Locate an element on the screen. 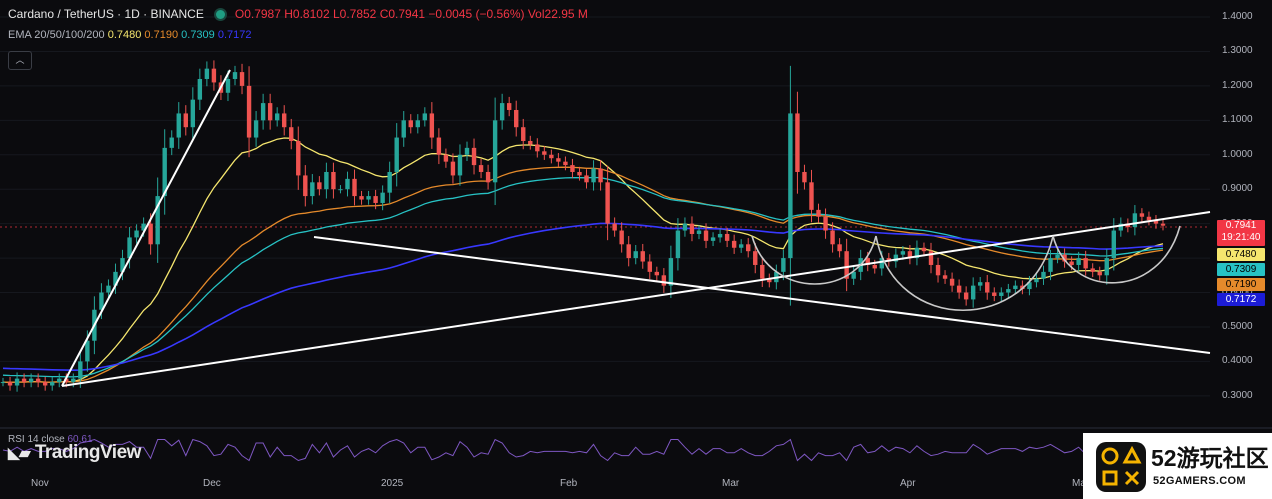 This screenshot has height=499, width=1272. tradingview-logo-icon: ◣▰ is located at coordinates (19, 453).